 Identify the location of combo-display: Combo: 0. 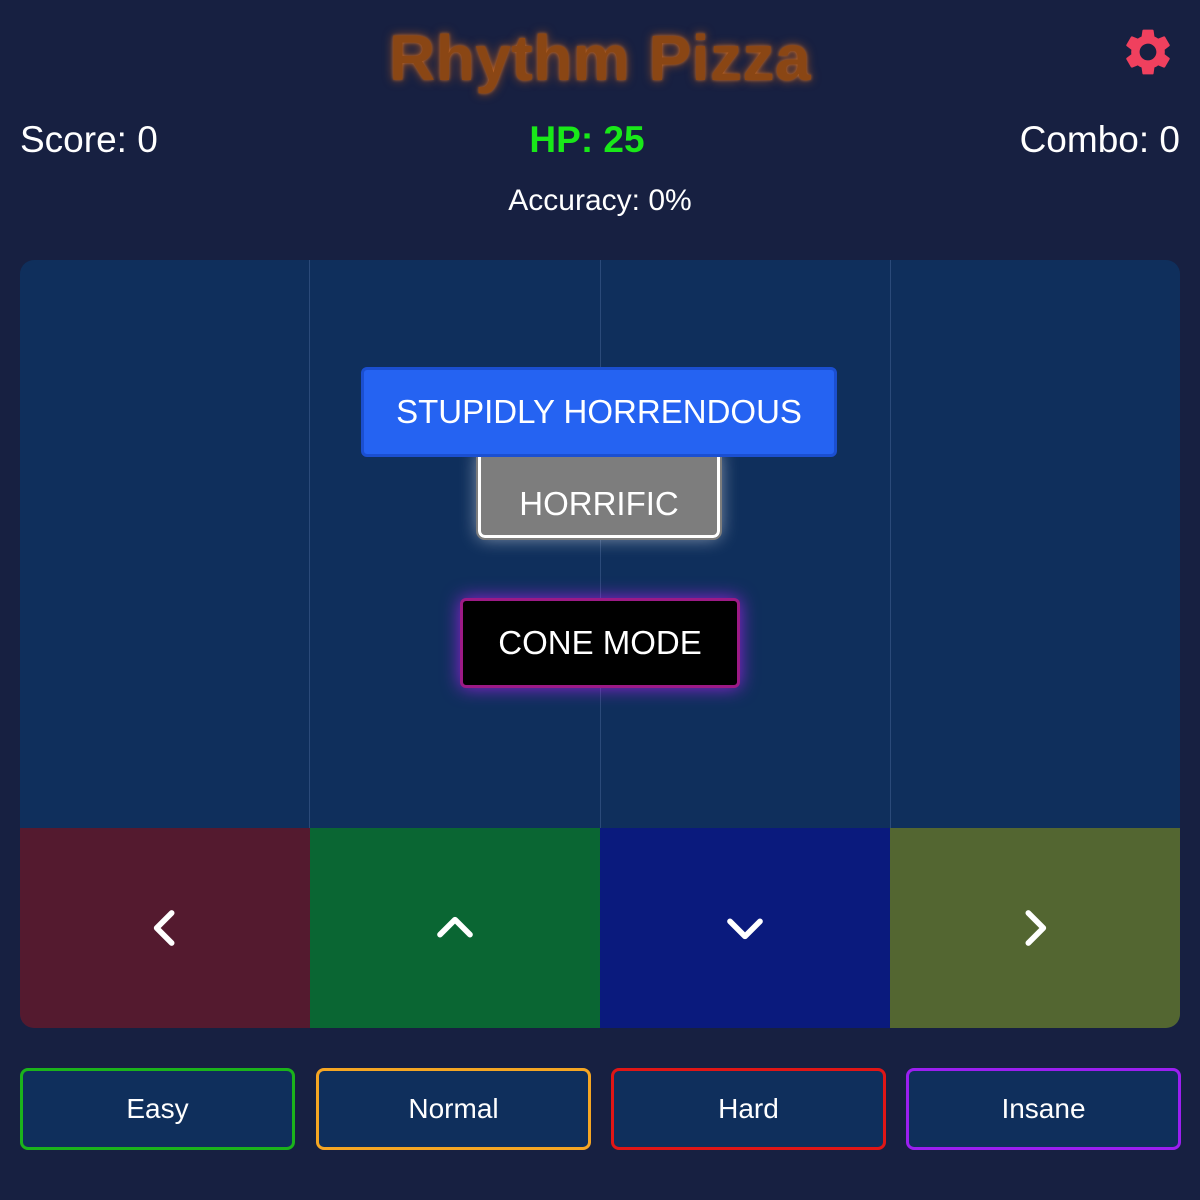
(1099, 139).